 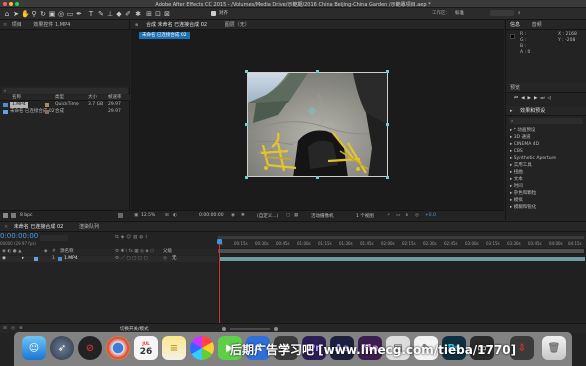 What do you see at coordinates (213, 13) in the screenshot?
I see `snap-checkbox` at bounding box center [213, 13].